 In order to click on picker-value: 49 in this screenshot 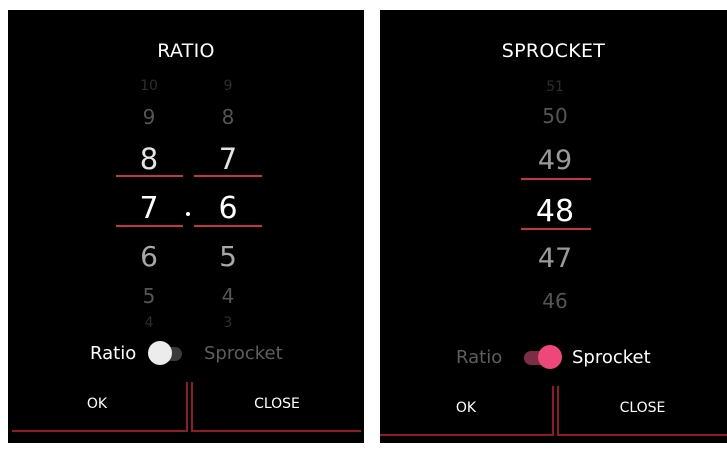, I will do `click(555, 160)`.